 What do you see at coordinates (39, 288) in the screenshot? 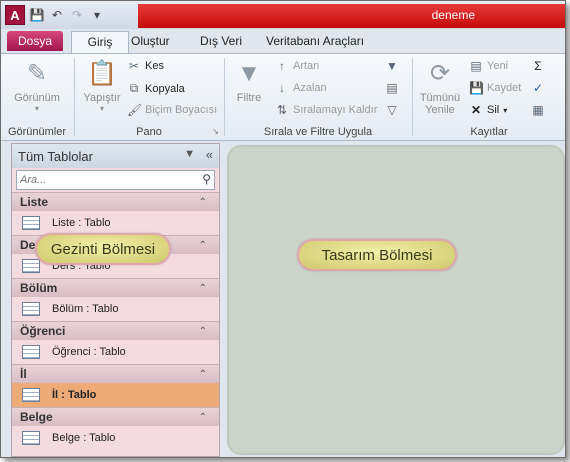
I see `nav-group-name: Bölüm` at bounding box center [39, 288].